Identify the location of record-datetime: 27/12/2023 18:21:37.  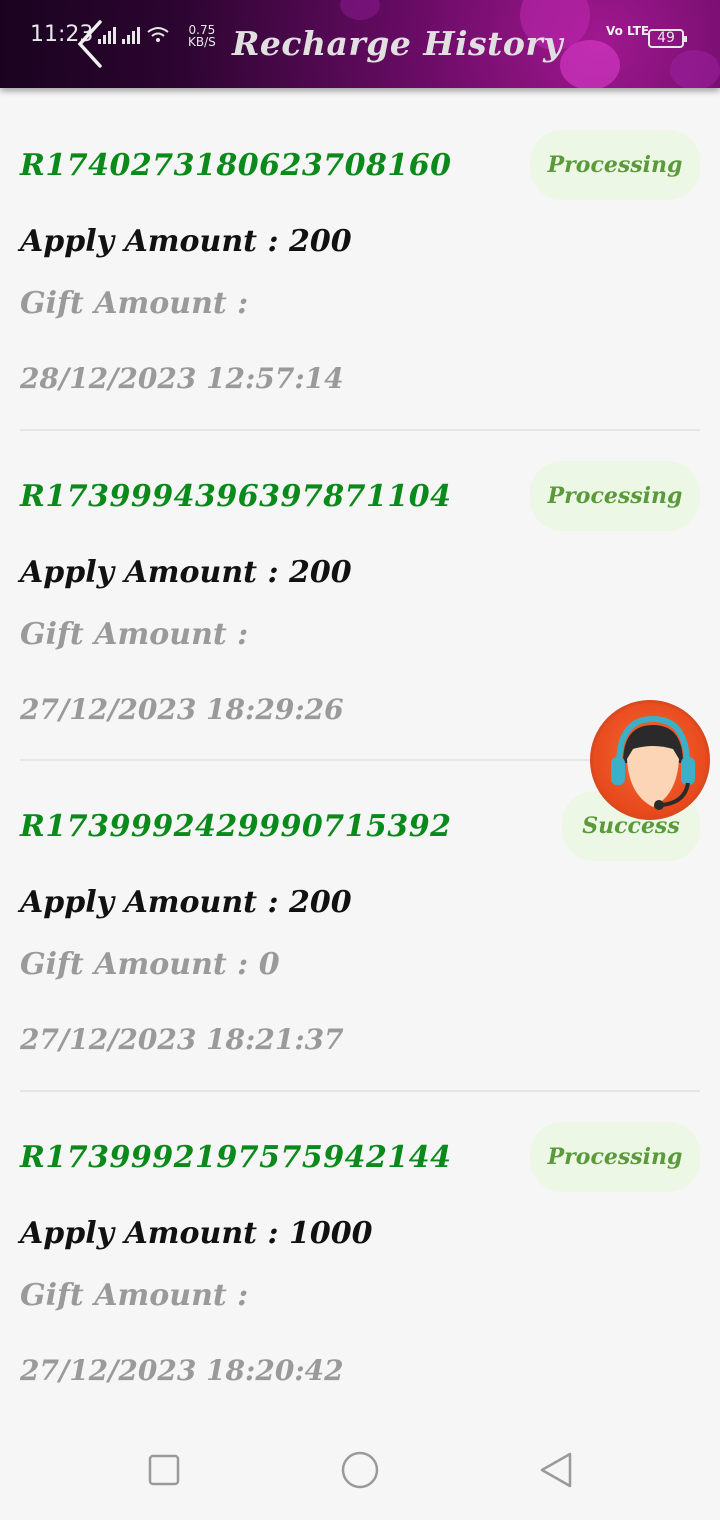
(182, 1039).